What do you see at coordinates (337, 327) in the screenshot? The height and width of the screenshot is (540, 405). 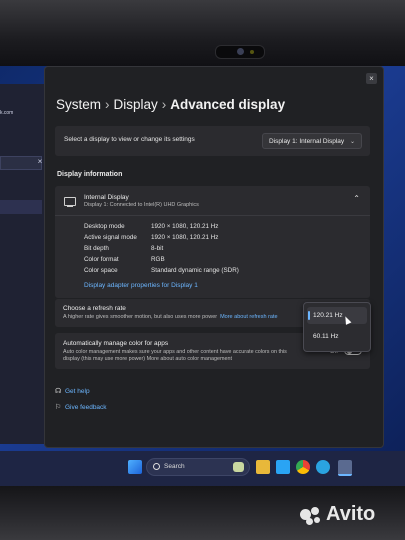 I see `refresh-rate-flyout: 120.21 Hz 60.11 Hz` at bounding box center [337, 327].